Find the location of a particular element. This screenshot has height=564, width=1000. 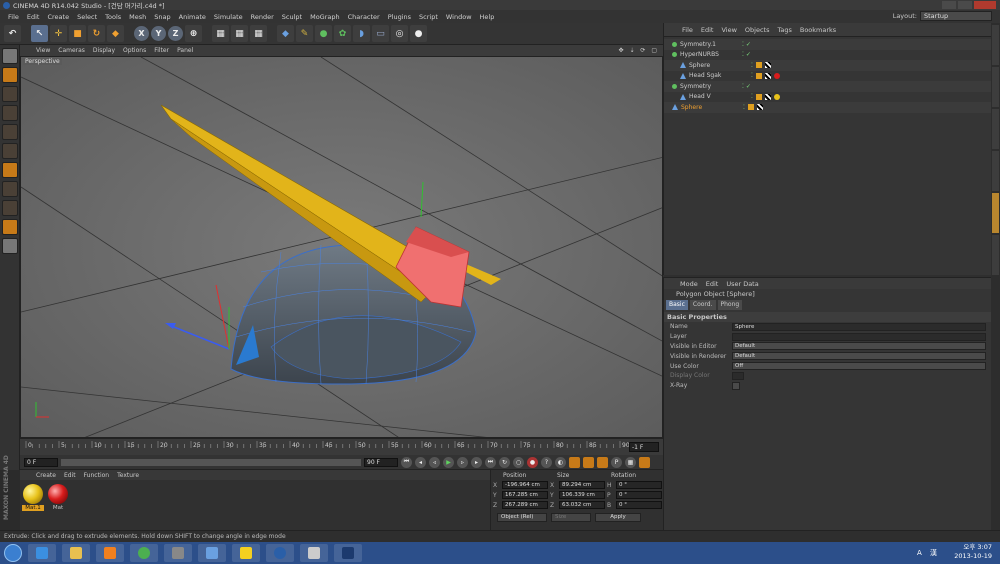

material-menu-texture: Texture is located at coordinates (128, 475).